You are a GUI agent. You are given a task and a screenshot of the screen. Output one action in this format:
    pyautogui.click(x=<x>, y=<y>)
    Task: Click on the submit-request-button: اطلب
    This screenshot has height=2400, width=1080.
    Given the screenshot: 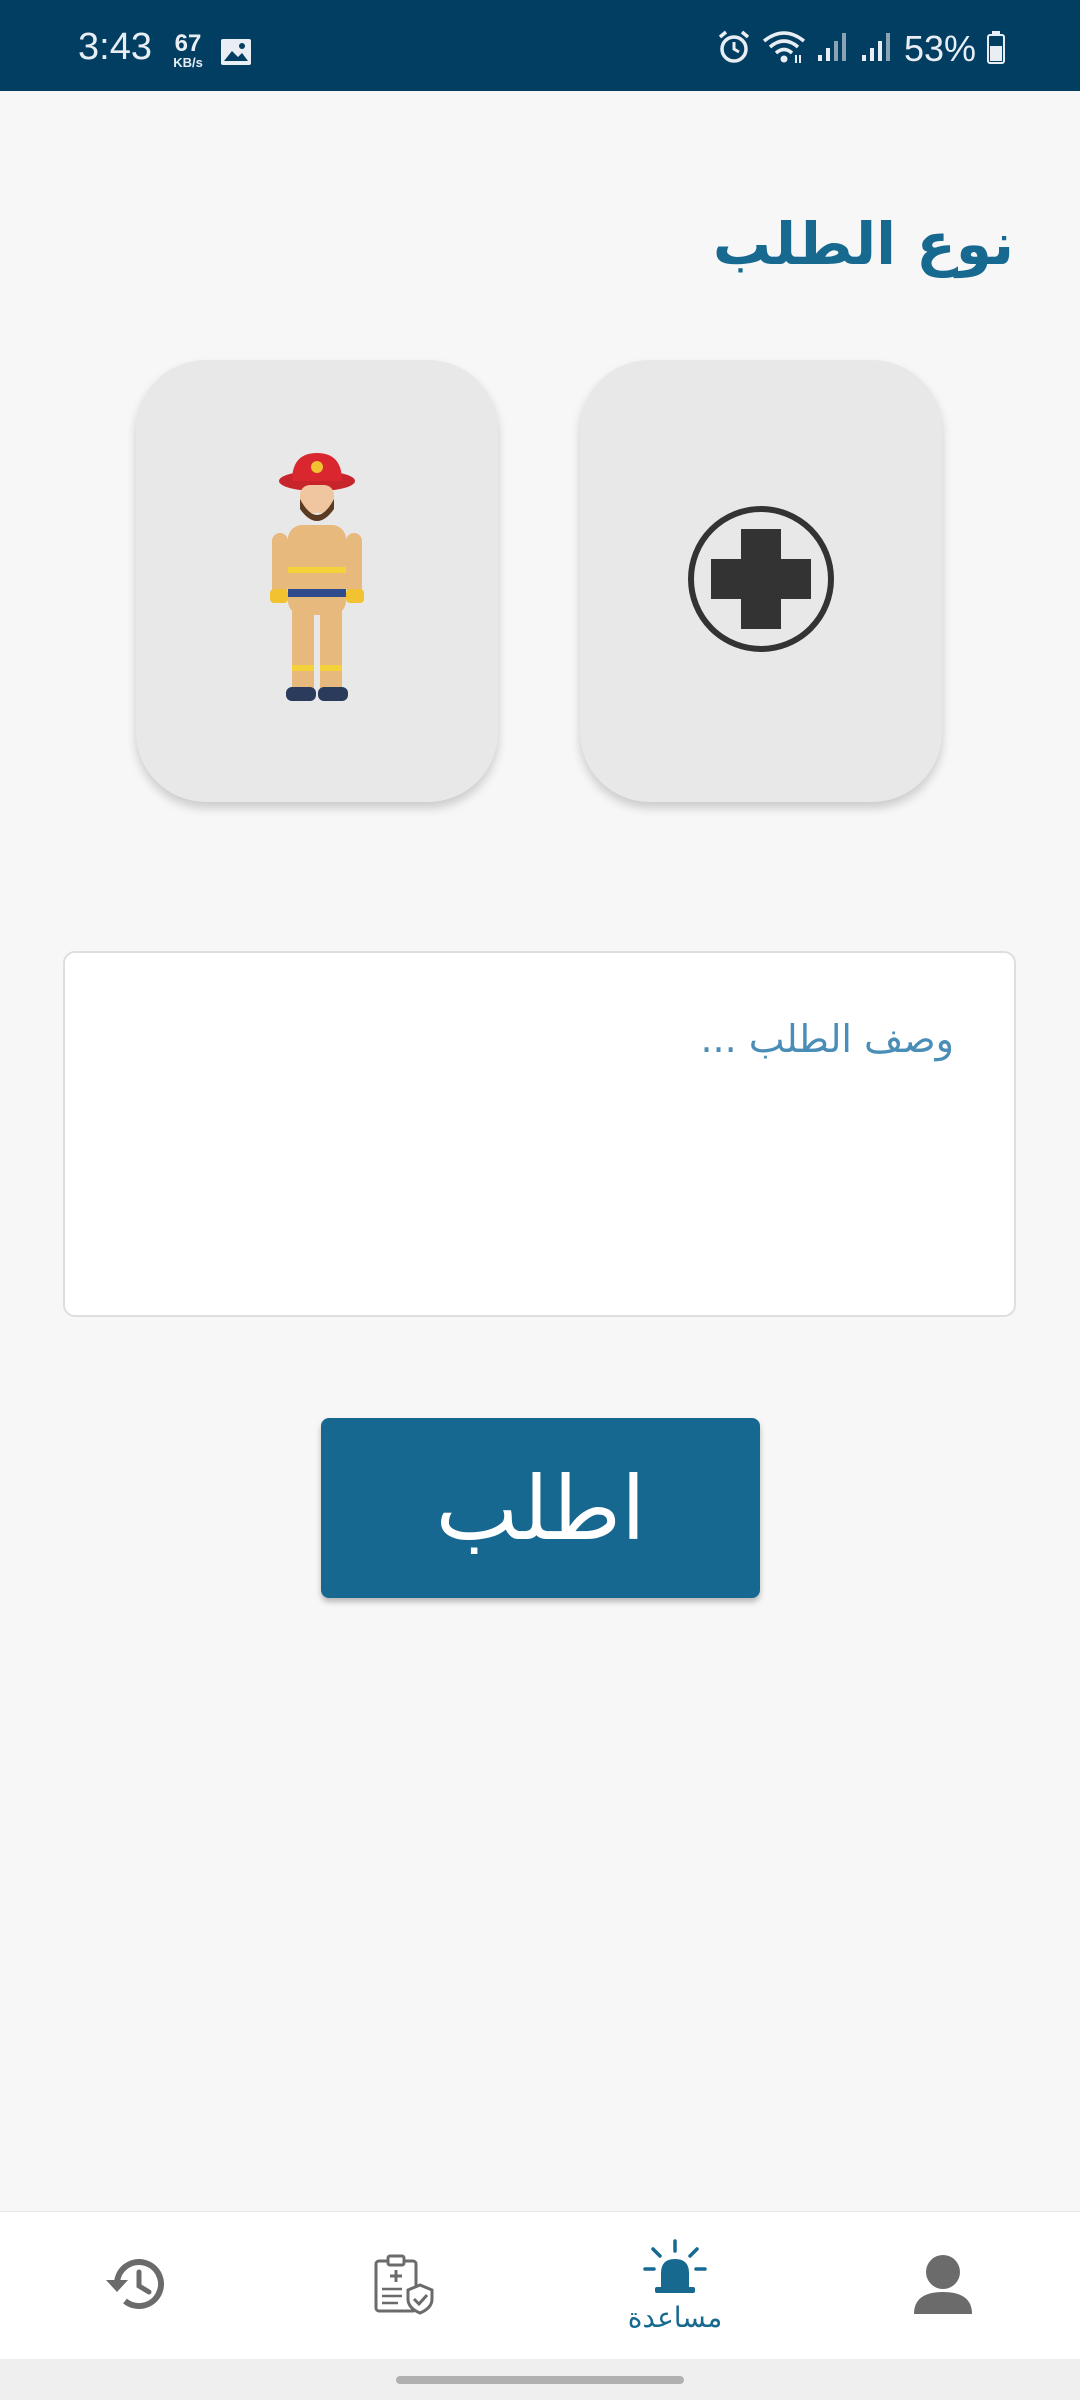 What is the action you would take?
    pyautogui.click(x=540, y=1508)
    